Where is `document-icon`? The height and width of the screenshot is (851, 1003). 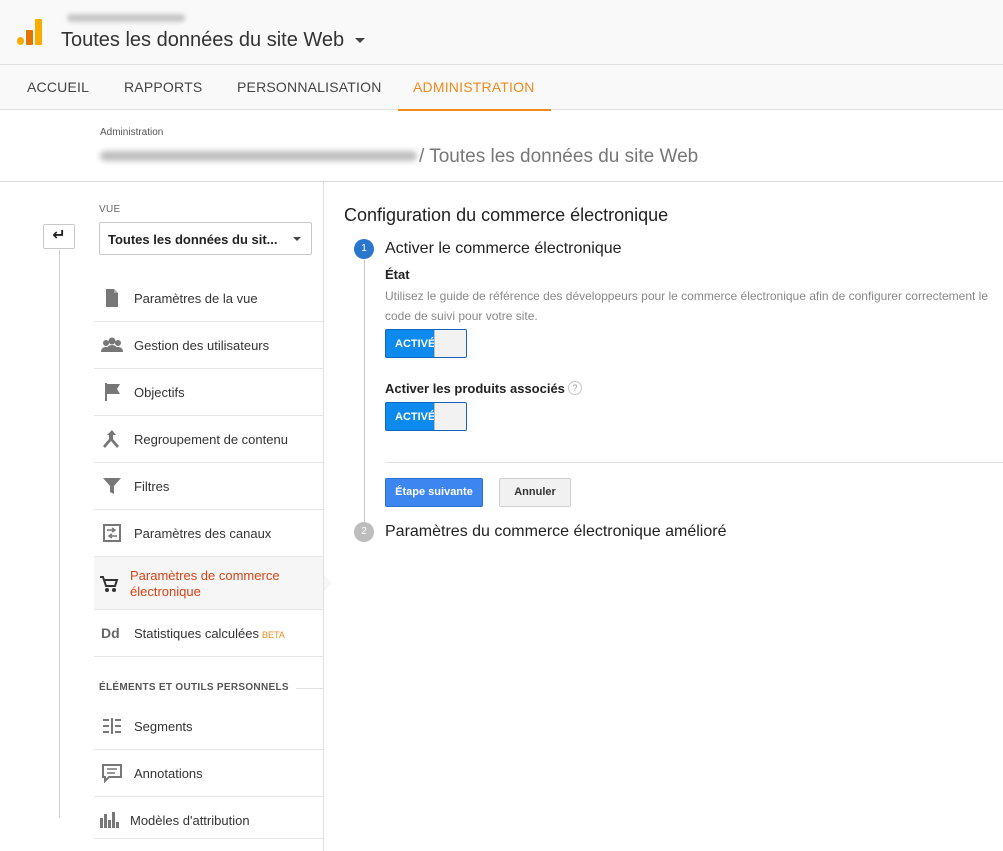
document-icon is located at coordinates (112, 298).